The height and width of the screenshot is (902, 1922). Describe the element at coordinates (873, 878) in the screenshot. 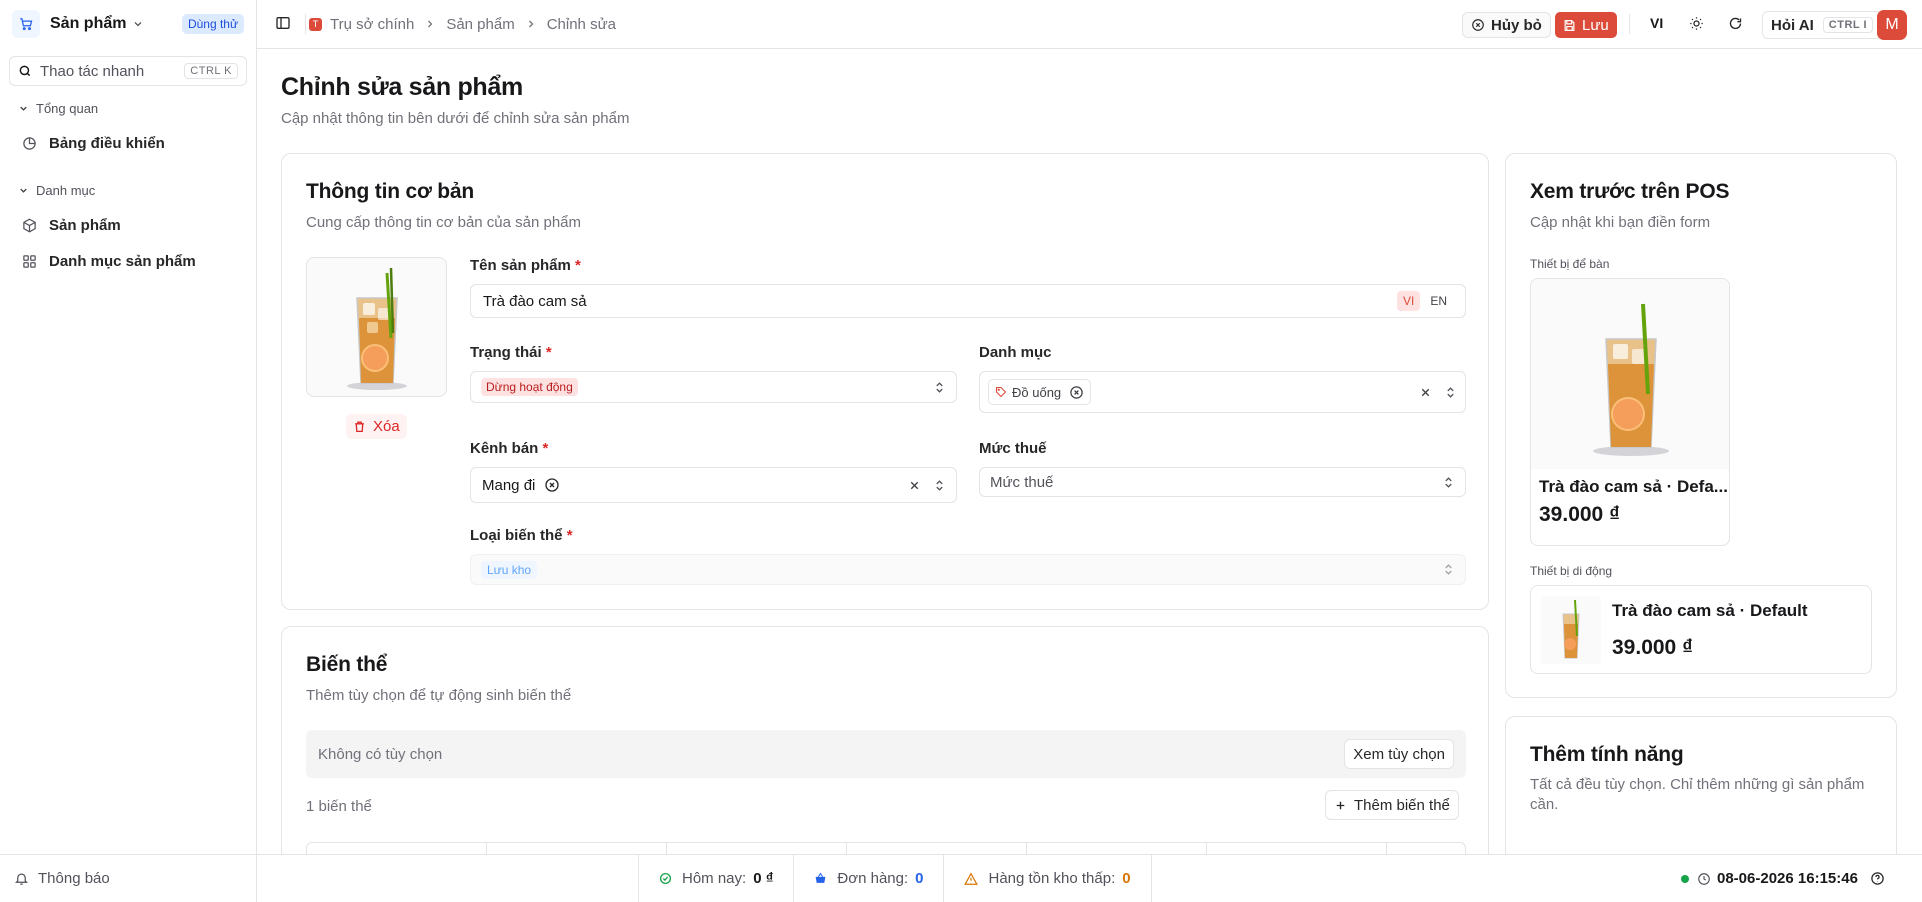

I see `orders-label: Đơn hàng:` at that location.